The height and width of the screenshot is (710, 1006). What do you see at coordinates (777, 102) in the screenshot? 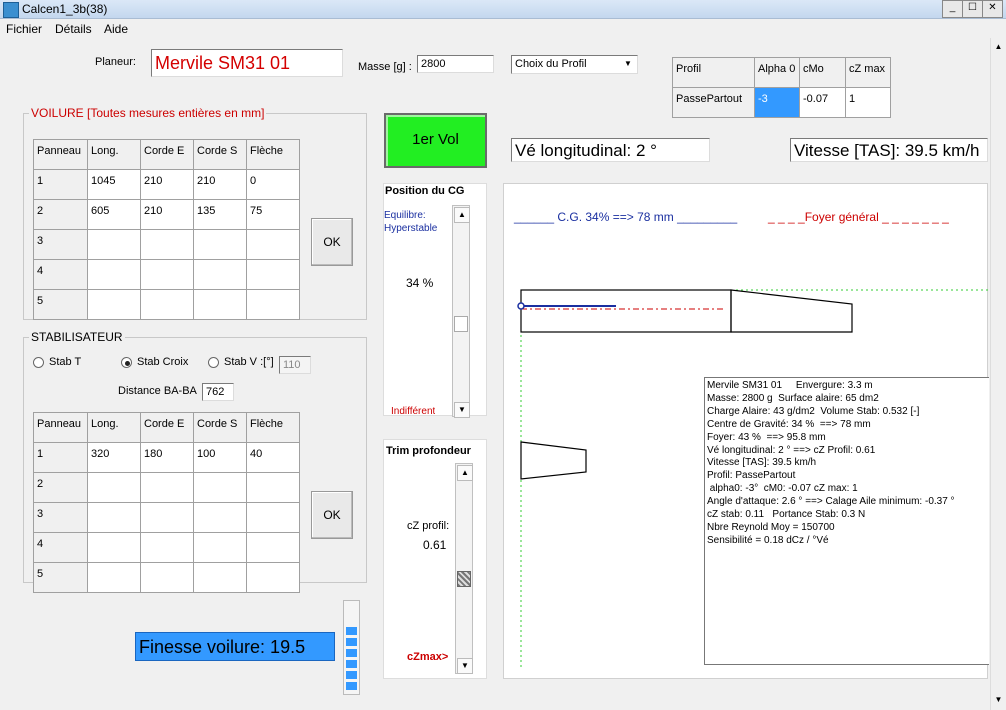
I see `profile-alpha0-cell: -3` at bounding box center [777, 102].